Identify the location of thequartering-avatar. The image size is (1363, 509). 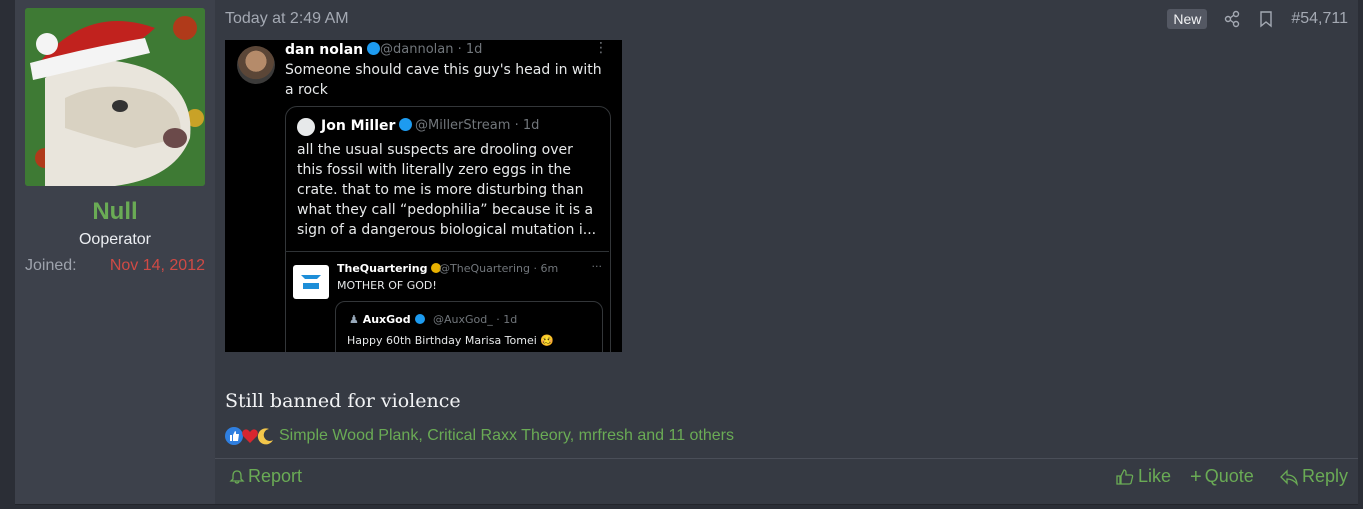
(311, 282).